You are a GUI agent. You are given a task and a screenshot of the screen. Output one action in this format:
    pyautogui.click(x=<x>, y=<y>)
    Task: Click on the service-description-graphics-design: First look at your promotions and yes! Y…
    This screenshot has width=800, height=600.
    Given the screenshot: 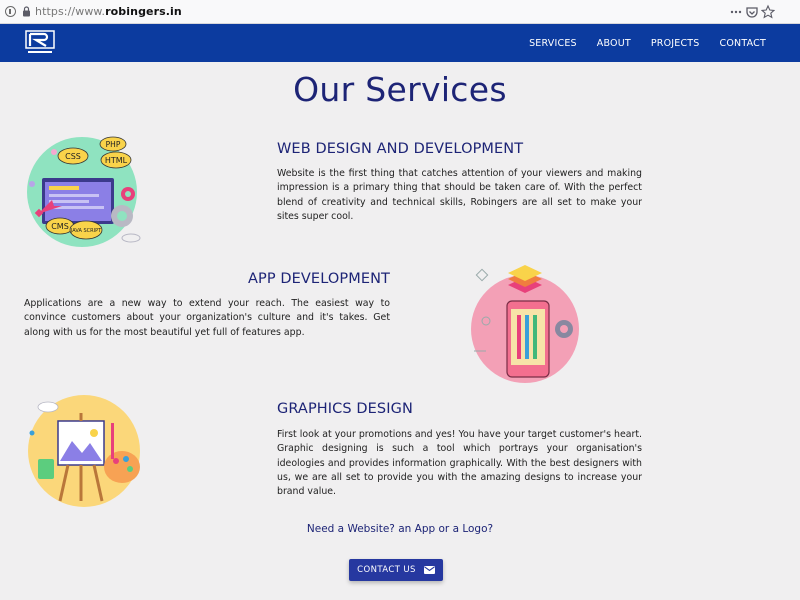 What is the action you would take?
    pyautogui.click(x=459, y=463)
    